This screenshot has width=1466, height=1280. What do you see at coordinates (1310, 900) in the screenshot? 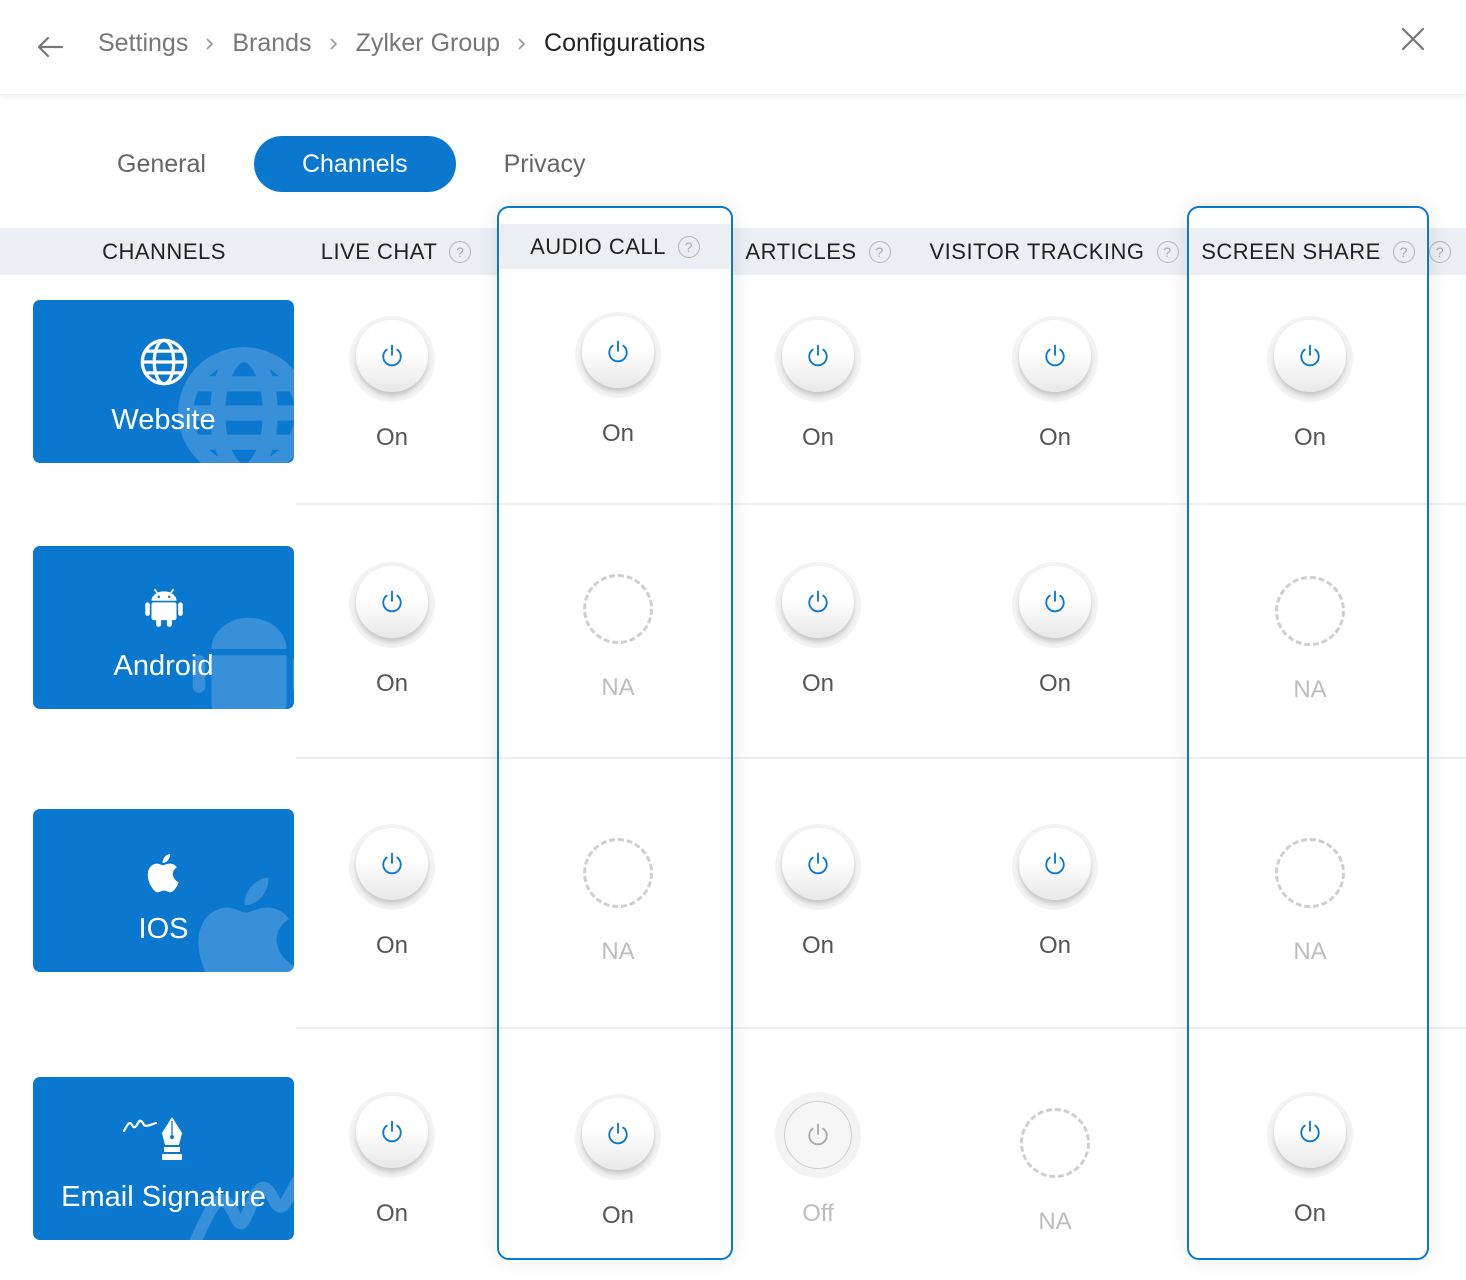
I see `toggle-cell-ios-screen-share: NA` at bounding box center [1310, 900].